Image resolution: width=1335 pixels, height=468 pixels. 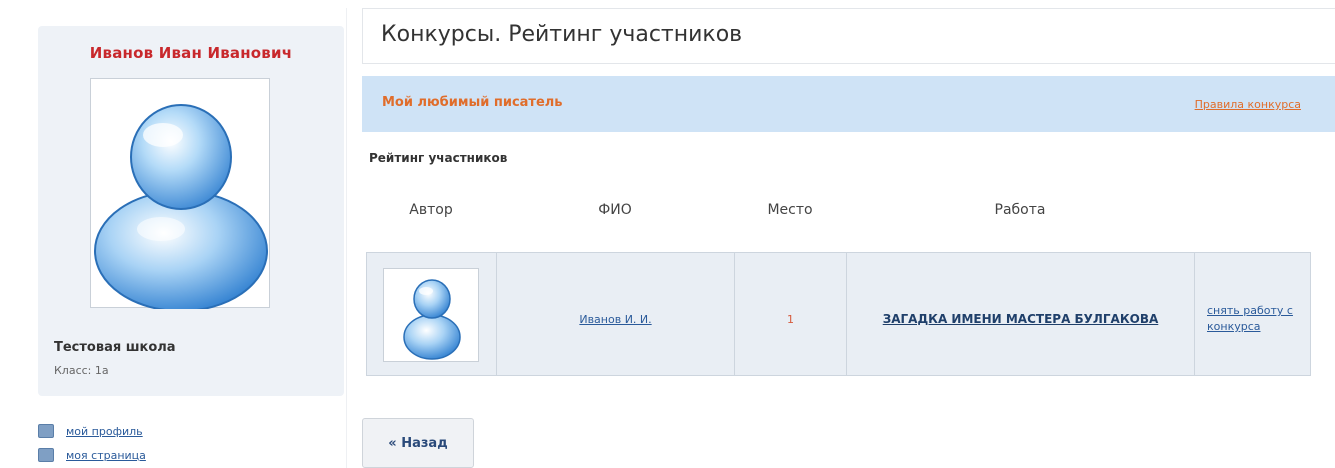 I want to click on column-header-place: Место, so click(x=790, y=210).